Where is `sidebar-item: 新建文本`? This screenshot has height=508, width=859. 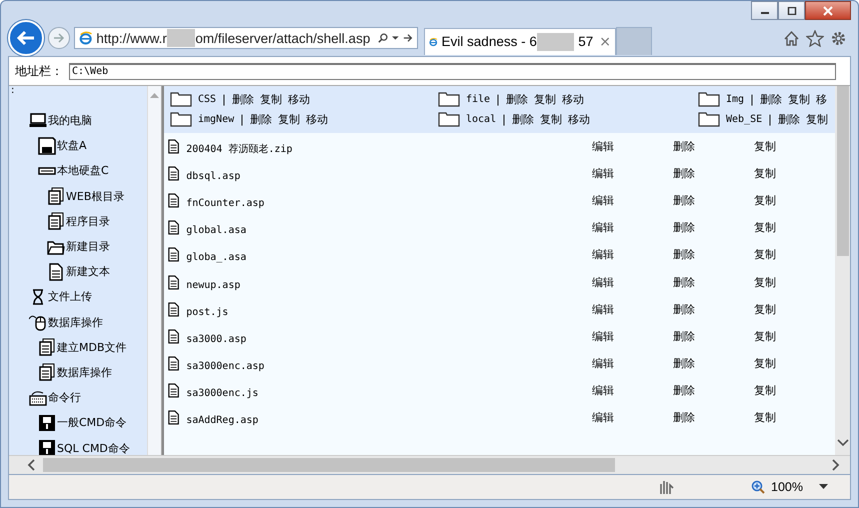 sidebar-item: 新建文本 is located at coordinates (88, 272).